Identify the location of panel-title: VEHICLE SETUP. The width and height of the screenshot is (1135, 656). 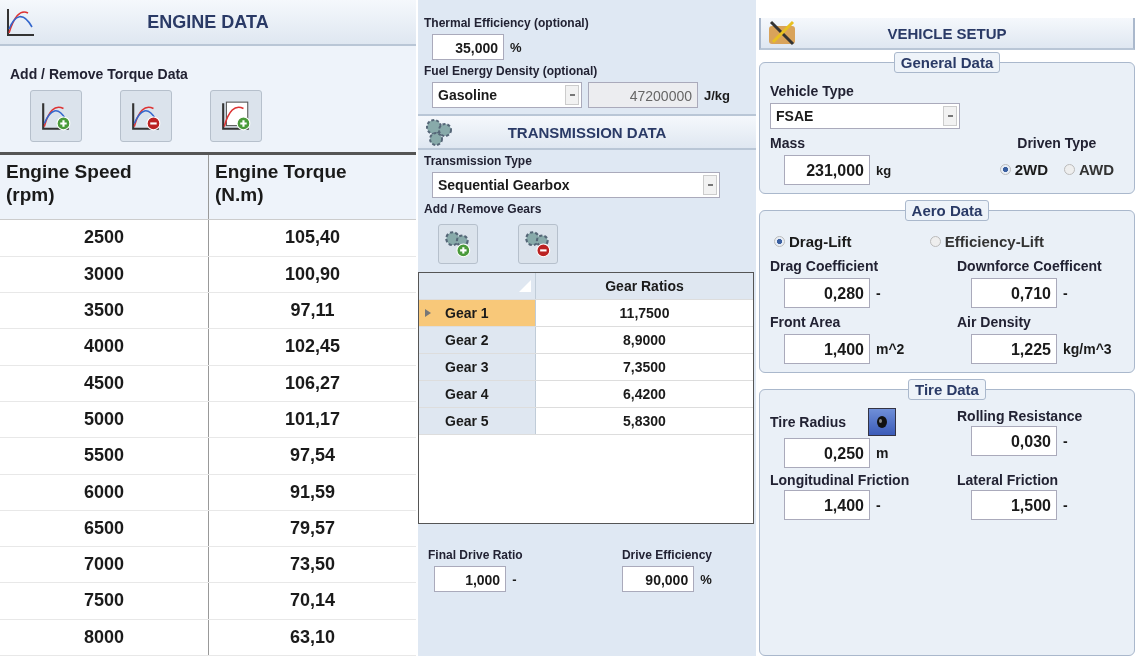
(947, 33).